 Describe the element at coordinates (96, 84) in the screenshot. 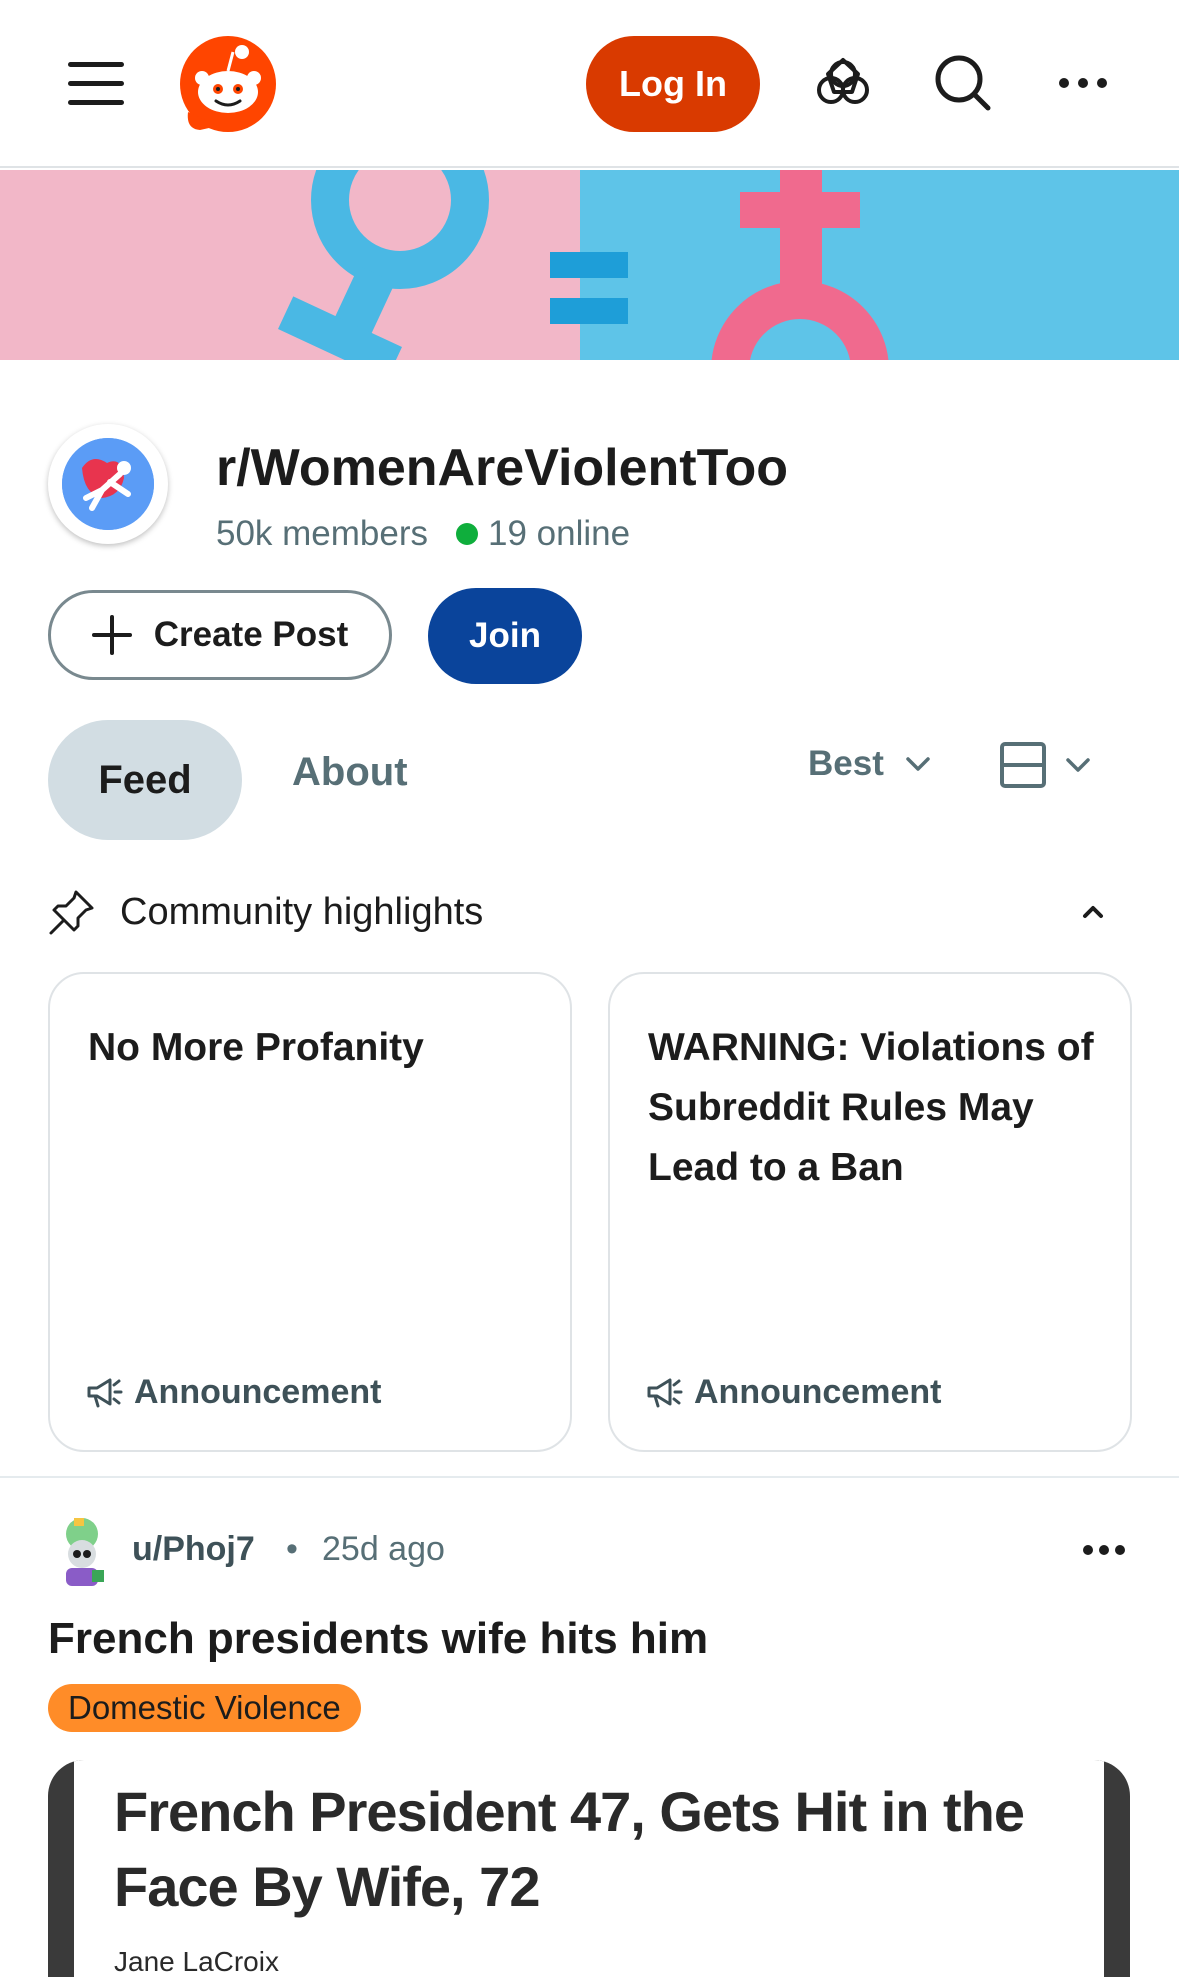

I see `menu-icon` at that location.